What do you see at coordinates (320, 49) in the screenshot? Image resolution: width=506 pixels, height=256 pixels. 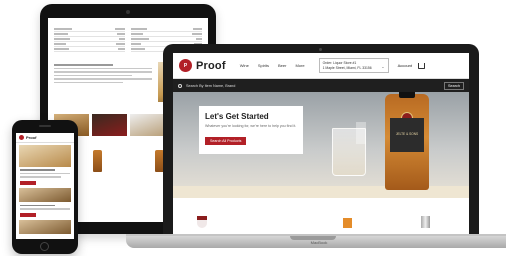 I see `laptop-camera` at bounding box center [320, 49].